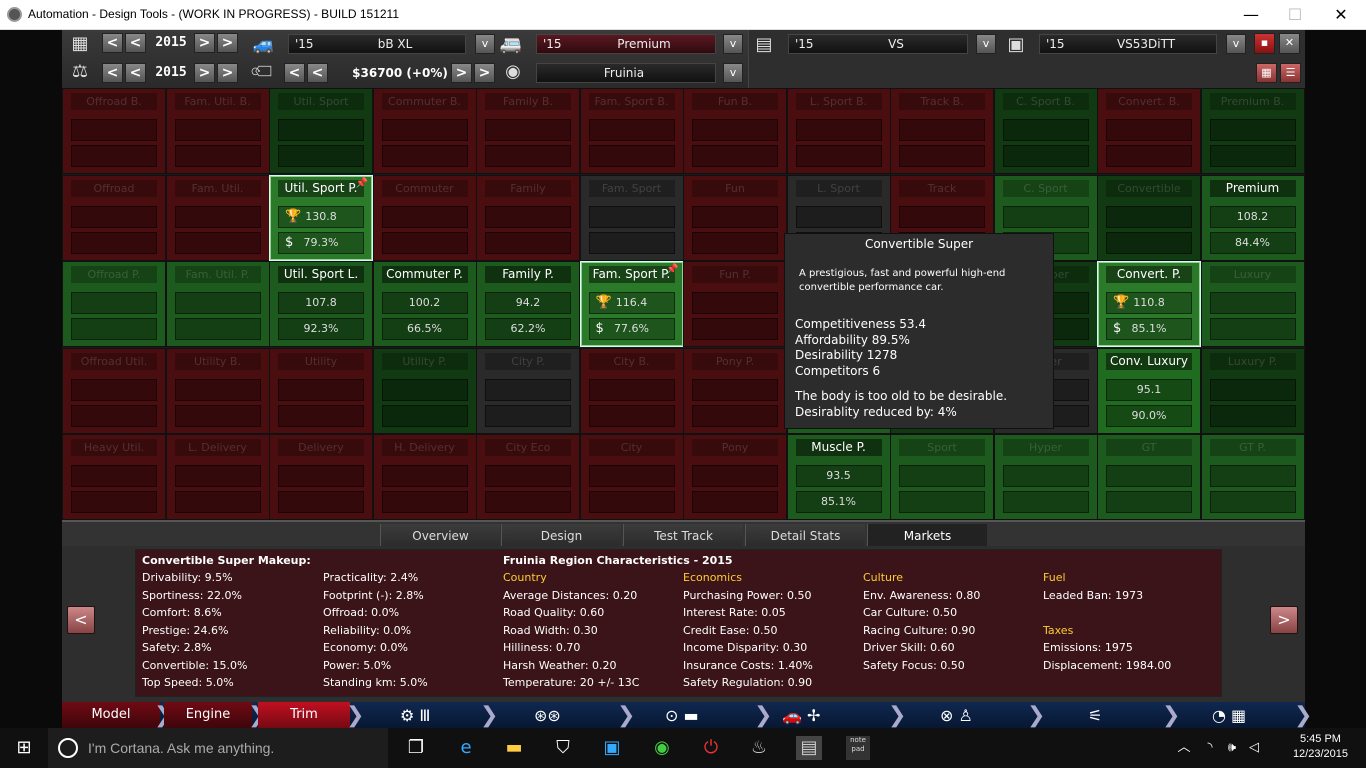 The height and width of the screenshot is (768, 1366). I want to click on market-cell: City P., so click(528, 390).